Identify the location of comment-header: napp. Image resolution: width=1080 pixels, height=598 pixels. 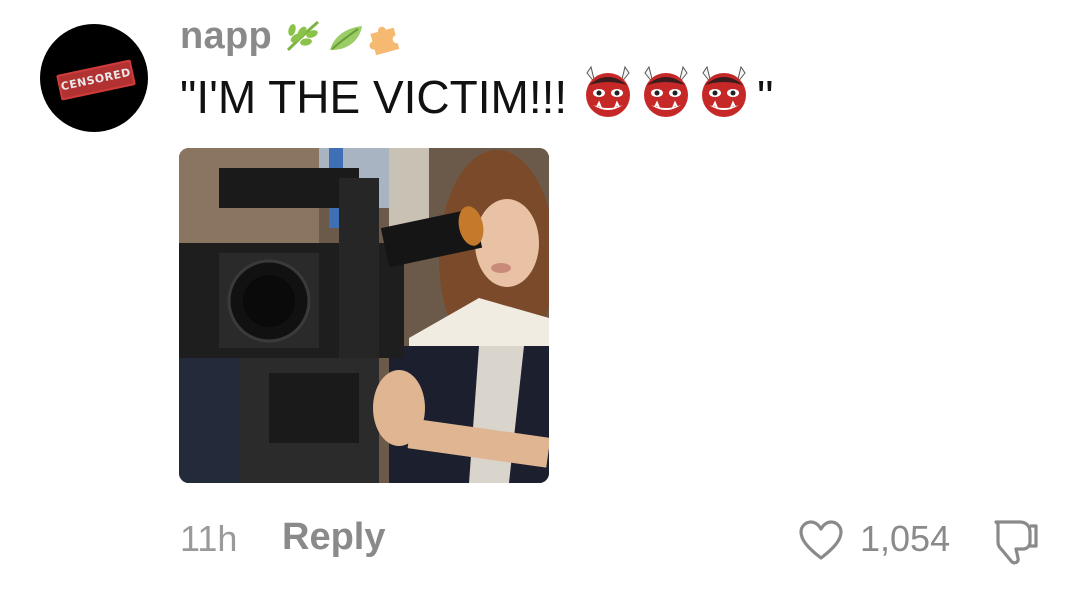
(293, 36).